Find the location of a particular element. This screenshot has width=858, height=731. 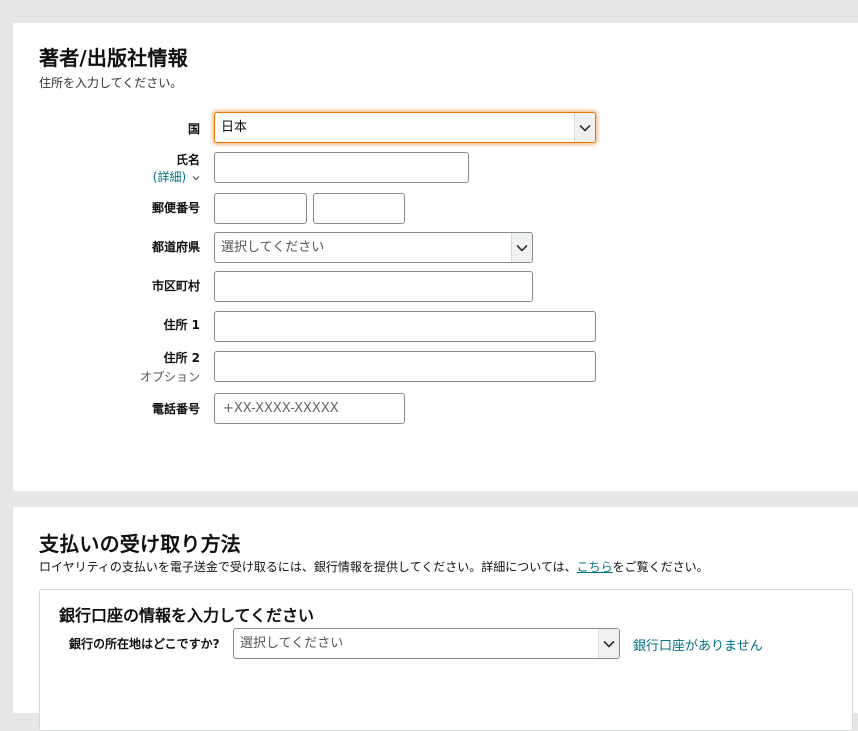

phone-input: +XX-XXXX-XXXXX is located at coordinates (309, 408).